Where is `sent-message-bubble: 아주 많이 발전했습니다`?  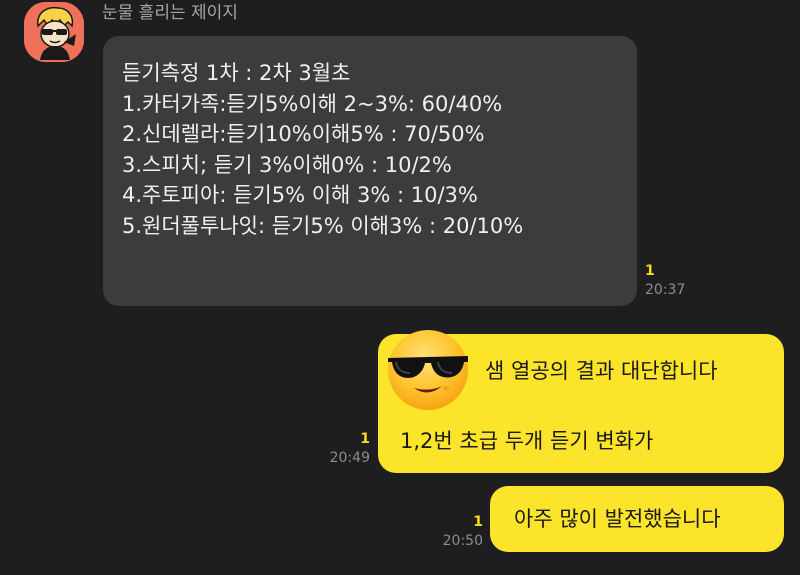
sent-message-bubble: 아주 많이 발전했습니다 is located at coordinates (637, 519).